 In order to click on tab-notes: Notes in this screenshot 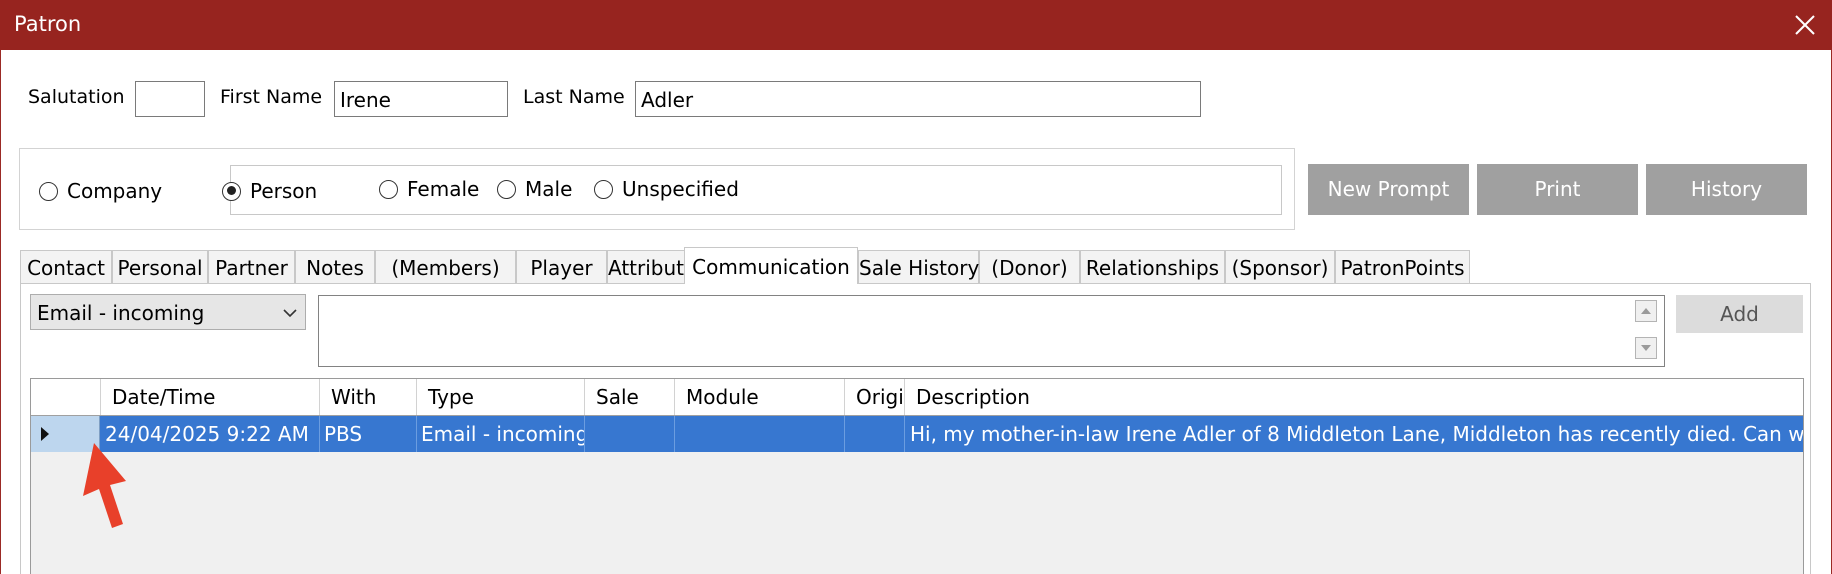, I will do `click(335, 266)`.